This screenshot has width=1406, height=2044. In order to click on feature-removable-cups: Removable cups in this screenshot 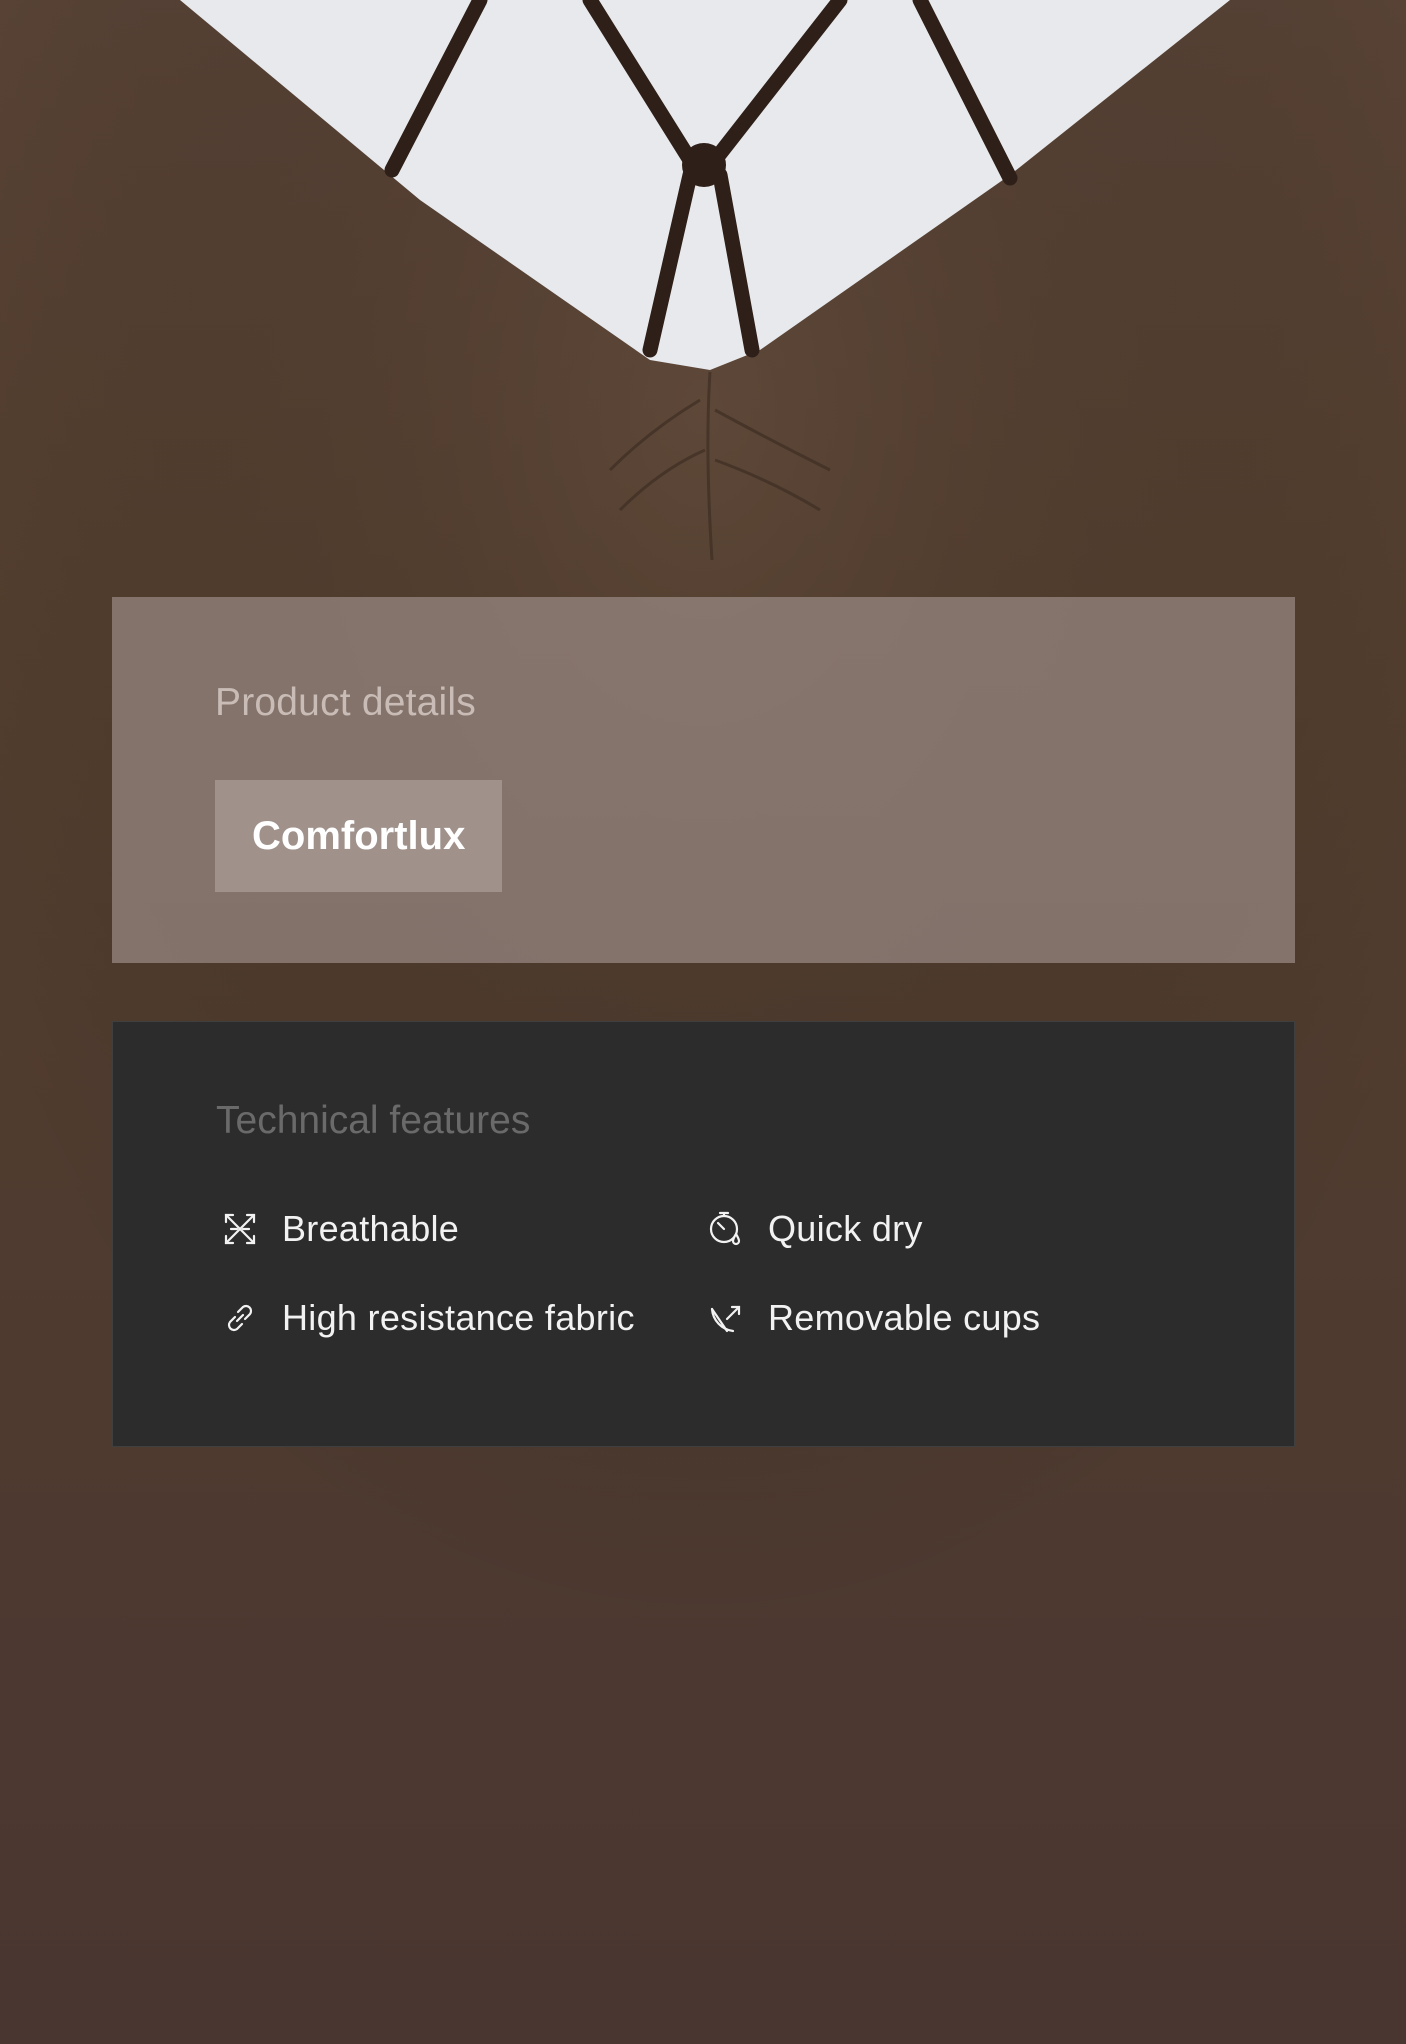, I will do `click(873, 1318)`.